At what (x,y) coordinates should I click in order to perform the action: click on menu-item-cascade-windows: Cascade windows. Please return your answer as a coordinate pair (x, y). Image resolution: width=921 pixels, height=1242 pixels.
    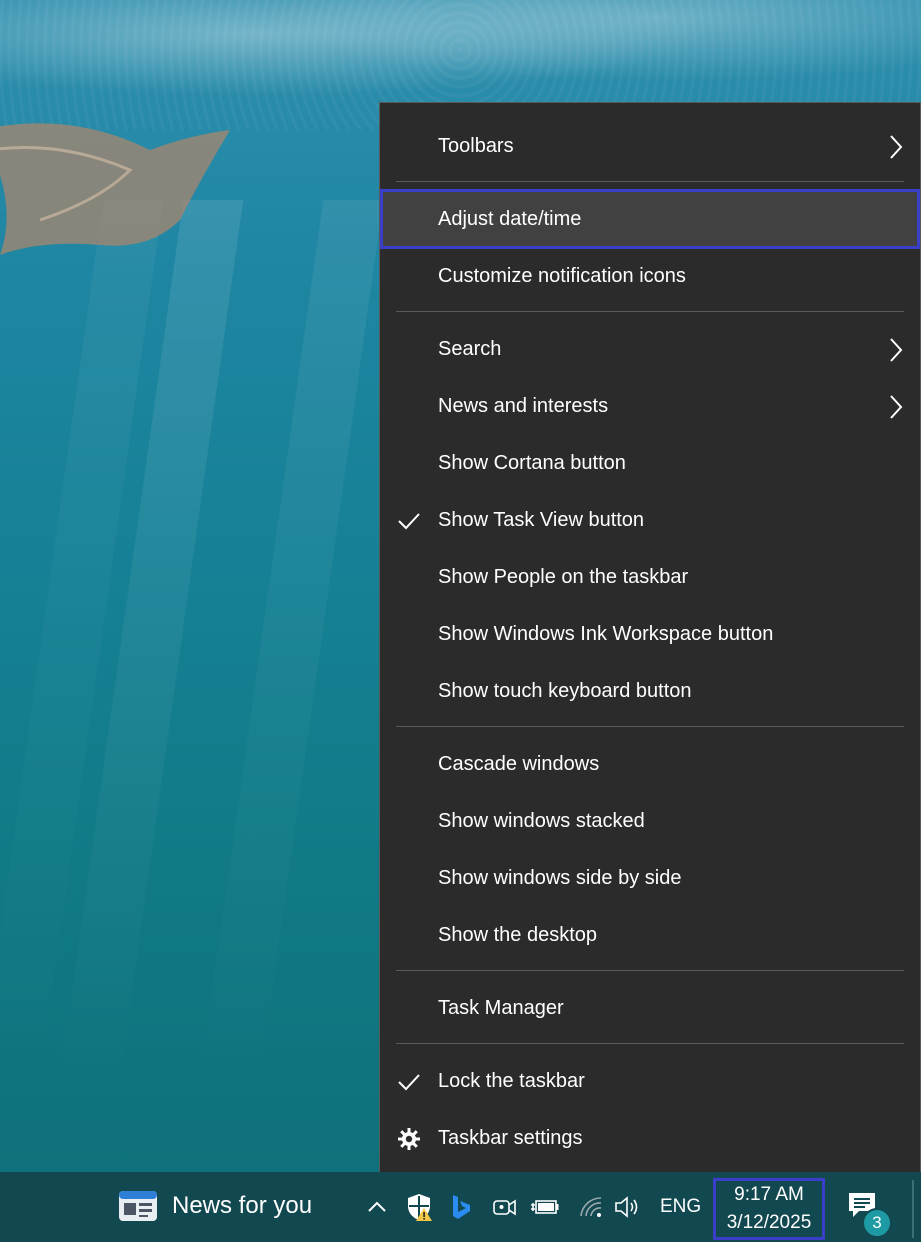
    Looking at the image, I should click on (650, 764).